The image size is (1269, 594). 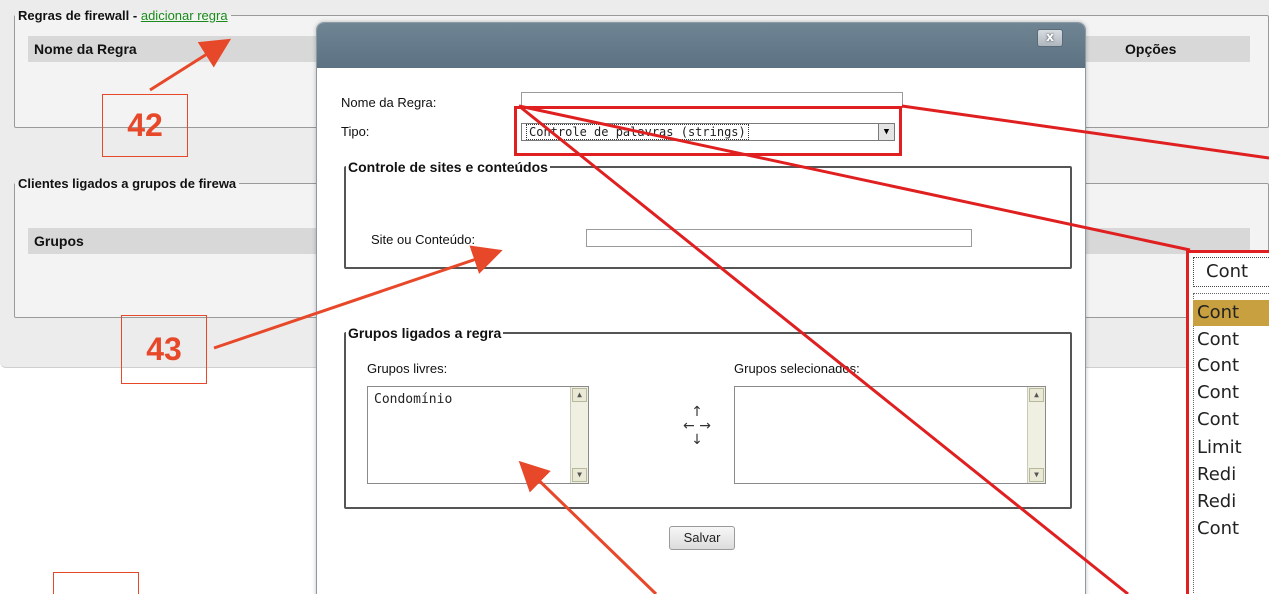 What do you see at coordinates (708, 214) in the screenshot?
I see `sites-content-fieldset: Controle de sites e conteúdos` at bounding box center [708, 214].